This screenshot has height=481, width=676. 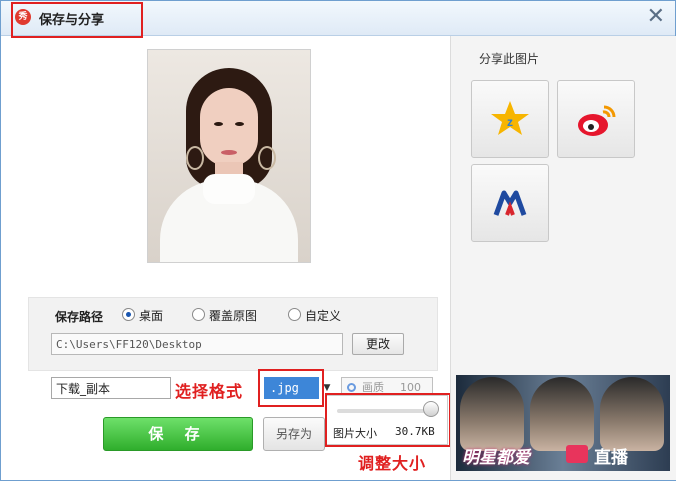 I want to click on format-highlight-box, so click(x=291, y=388).